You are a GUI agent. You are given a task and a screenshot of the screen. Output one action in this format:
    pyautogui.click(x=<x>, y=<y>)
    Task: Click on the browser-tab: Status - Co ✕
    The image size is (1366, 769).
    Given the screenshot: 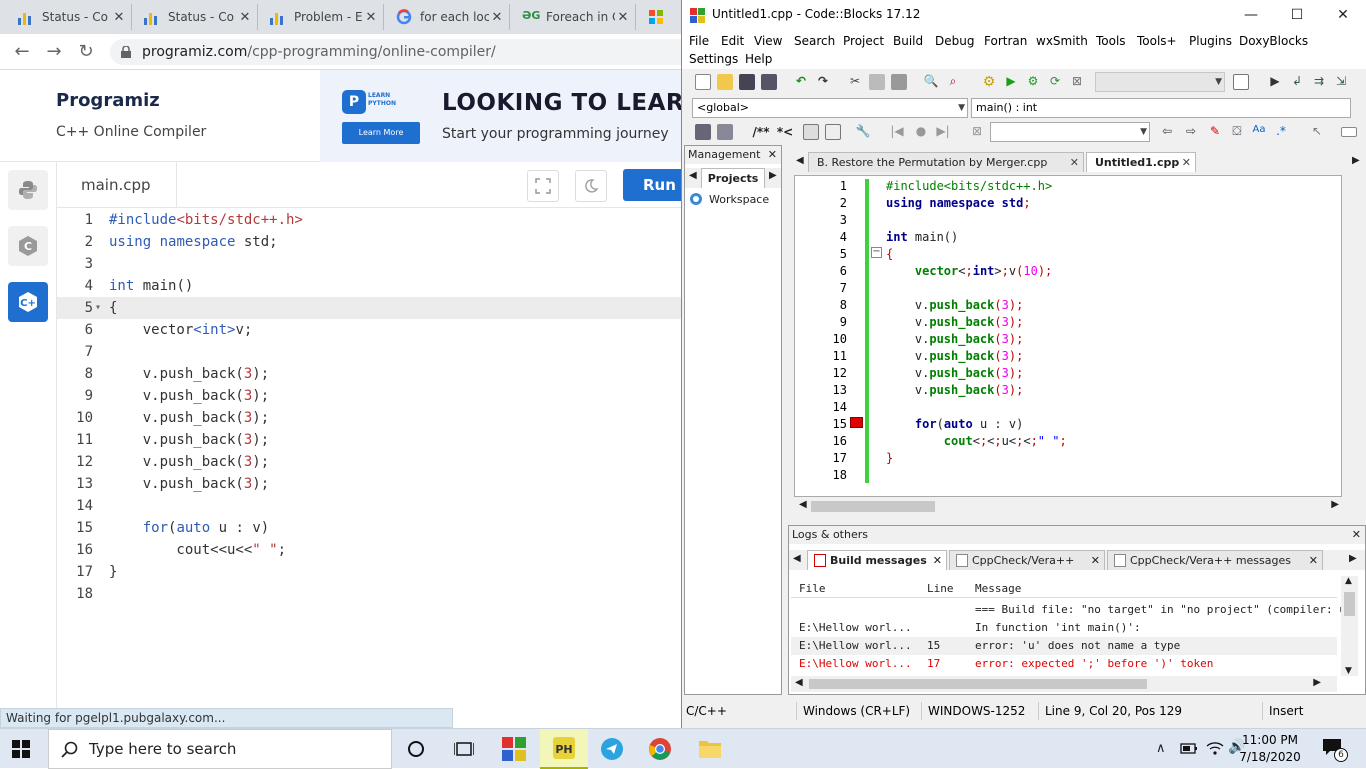 What is the action you would take?
    pyautogui.click(x=70, y=17)
    